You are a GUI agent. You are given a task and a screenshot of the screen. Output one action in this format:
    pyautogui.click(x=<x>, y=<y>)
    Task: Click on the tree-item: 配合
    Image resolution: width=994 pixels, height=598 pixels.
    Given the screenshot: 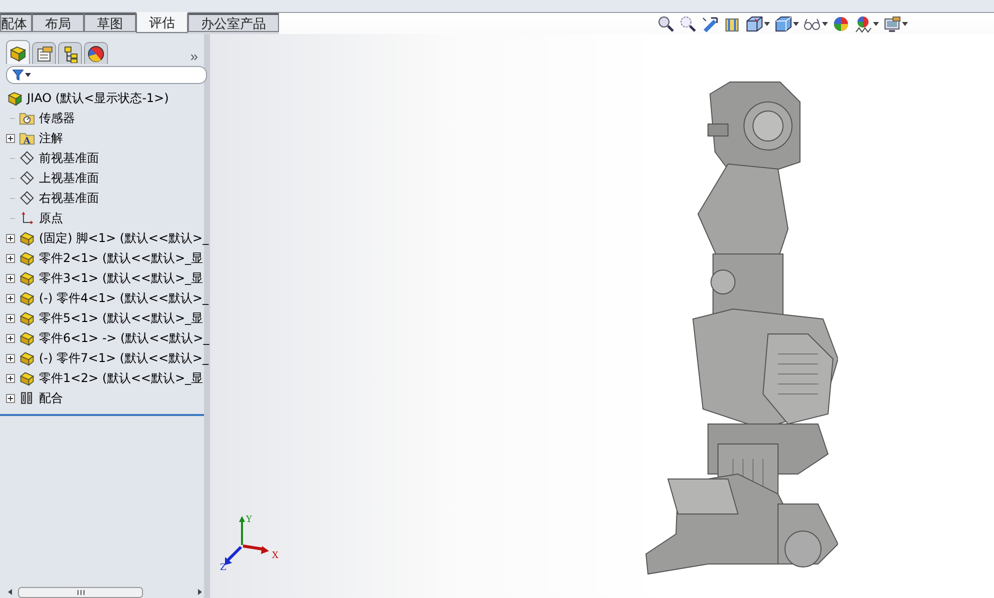 What is the action you would take?
    pyautogui.click(x=51, y=398)
    